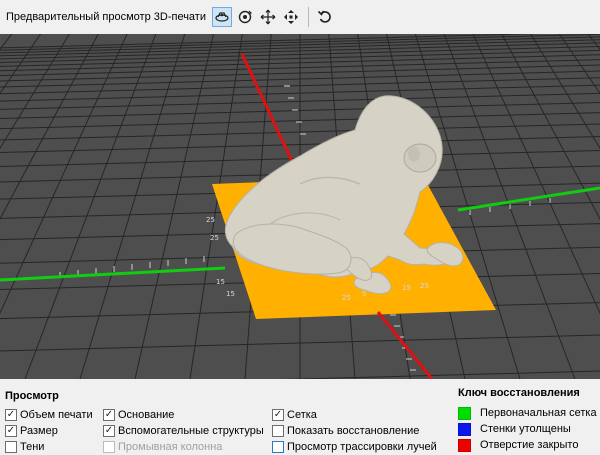  I want to click on move-button, so click(291, 17).